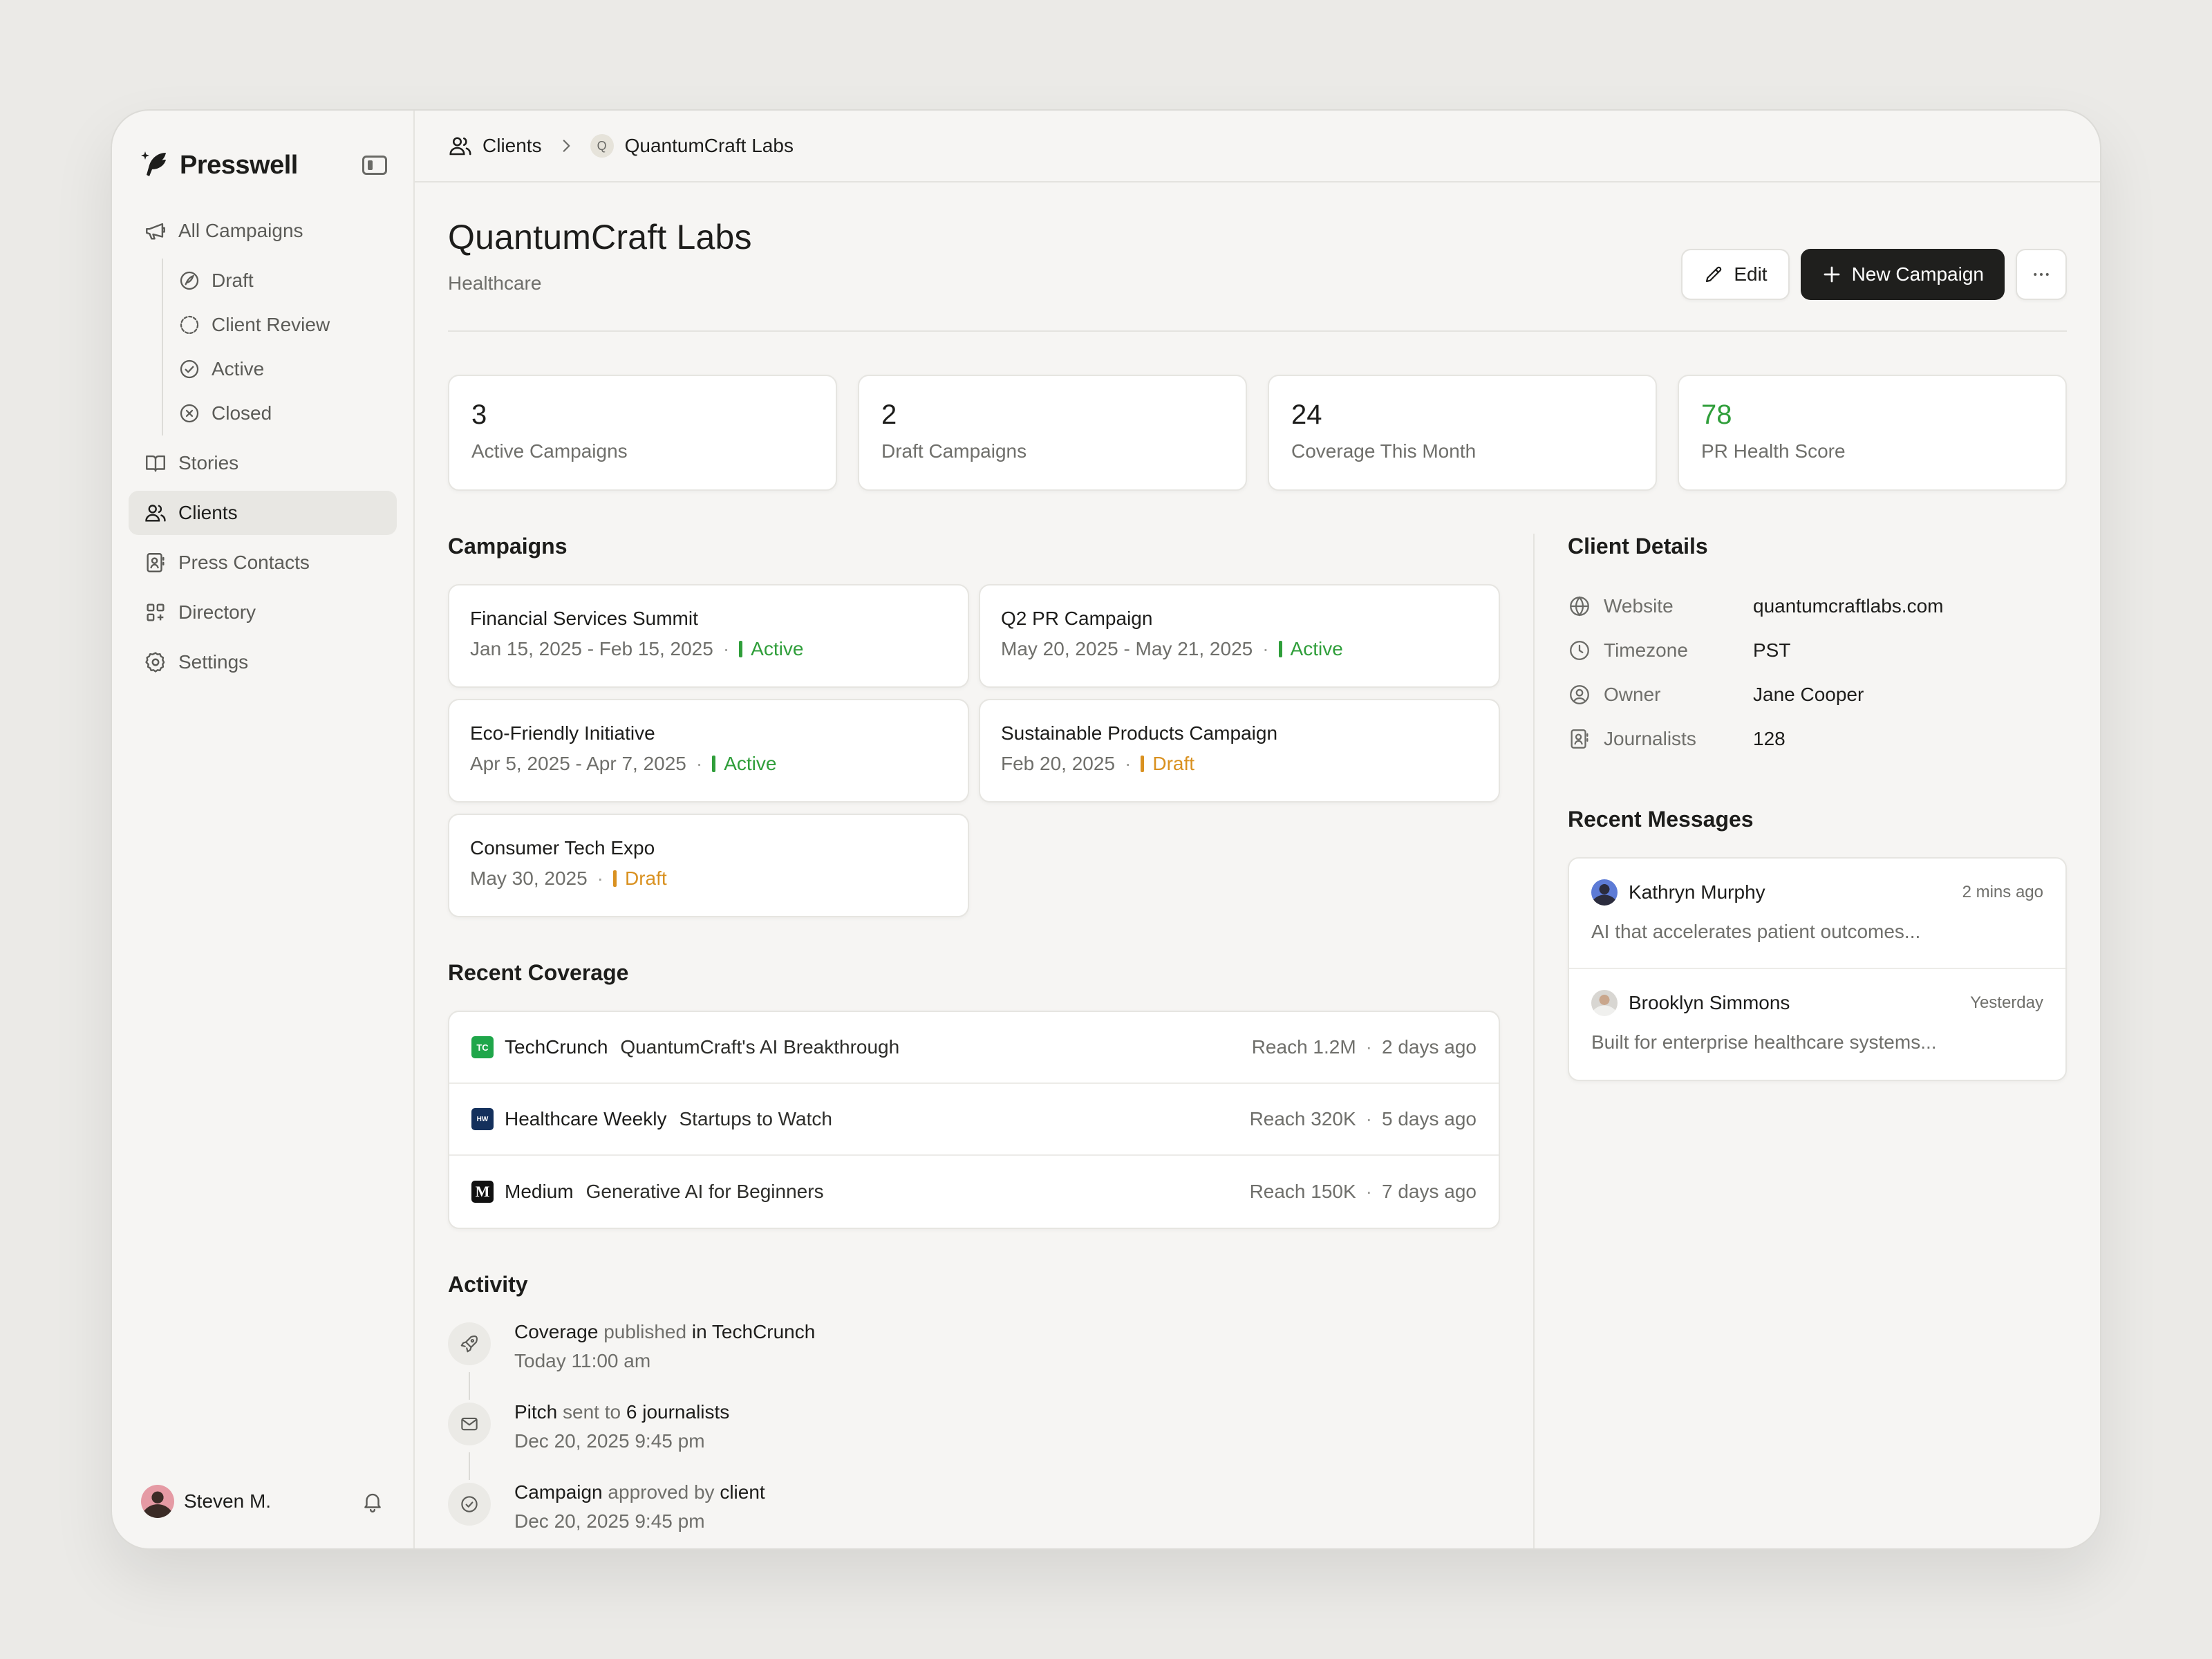 The height and width of the screenshot is (1659, 2212). What do you see at coordinates (1127, 648) in the screenshot?
I see `campaign-dates: May 20, 2025 - May 21, 2025` at bounding box center [1127, 648].